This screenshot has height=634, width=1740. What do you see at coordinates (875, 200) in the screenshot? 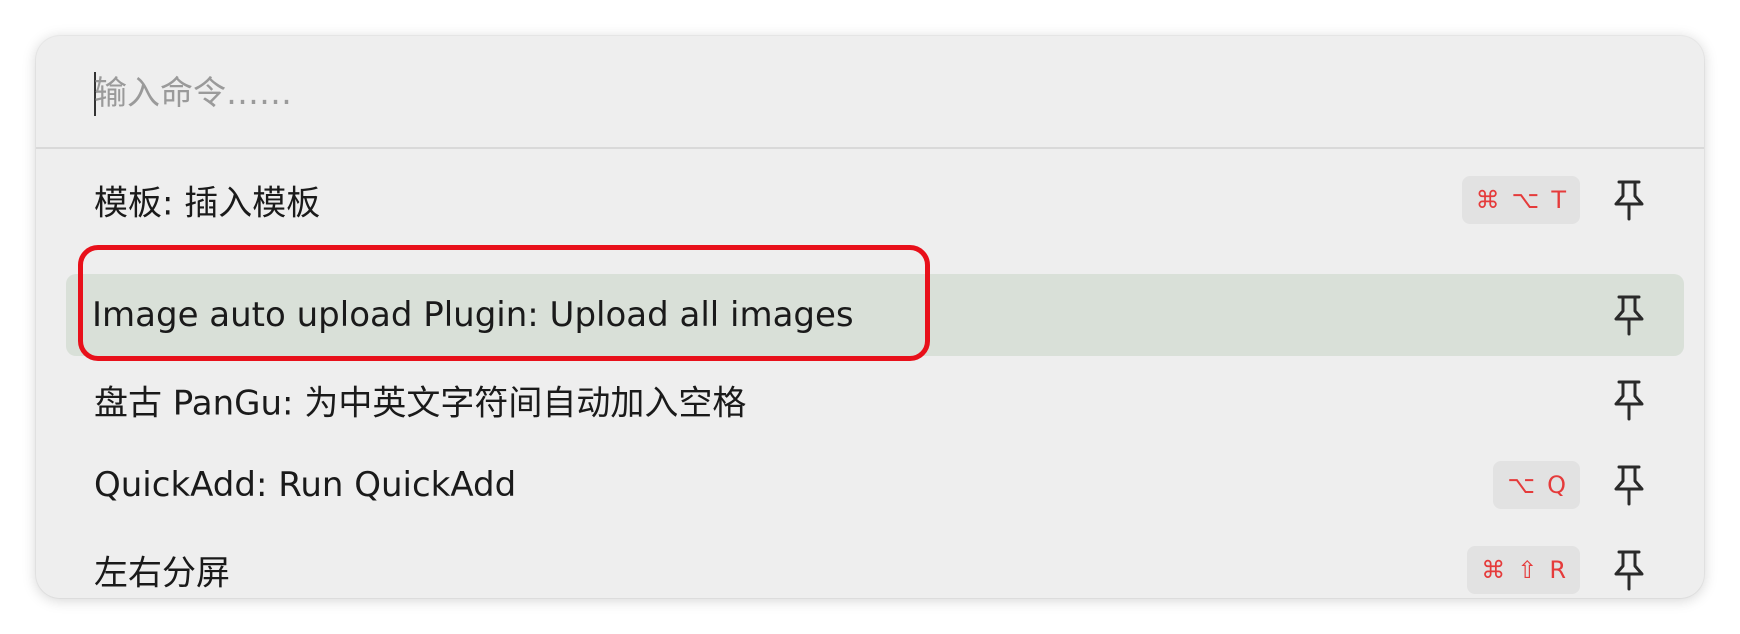
I see `suggestion-item: 模板: 插入模板 ⌘ ⌥ T` at bounding box center [875, 200].